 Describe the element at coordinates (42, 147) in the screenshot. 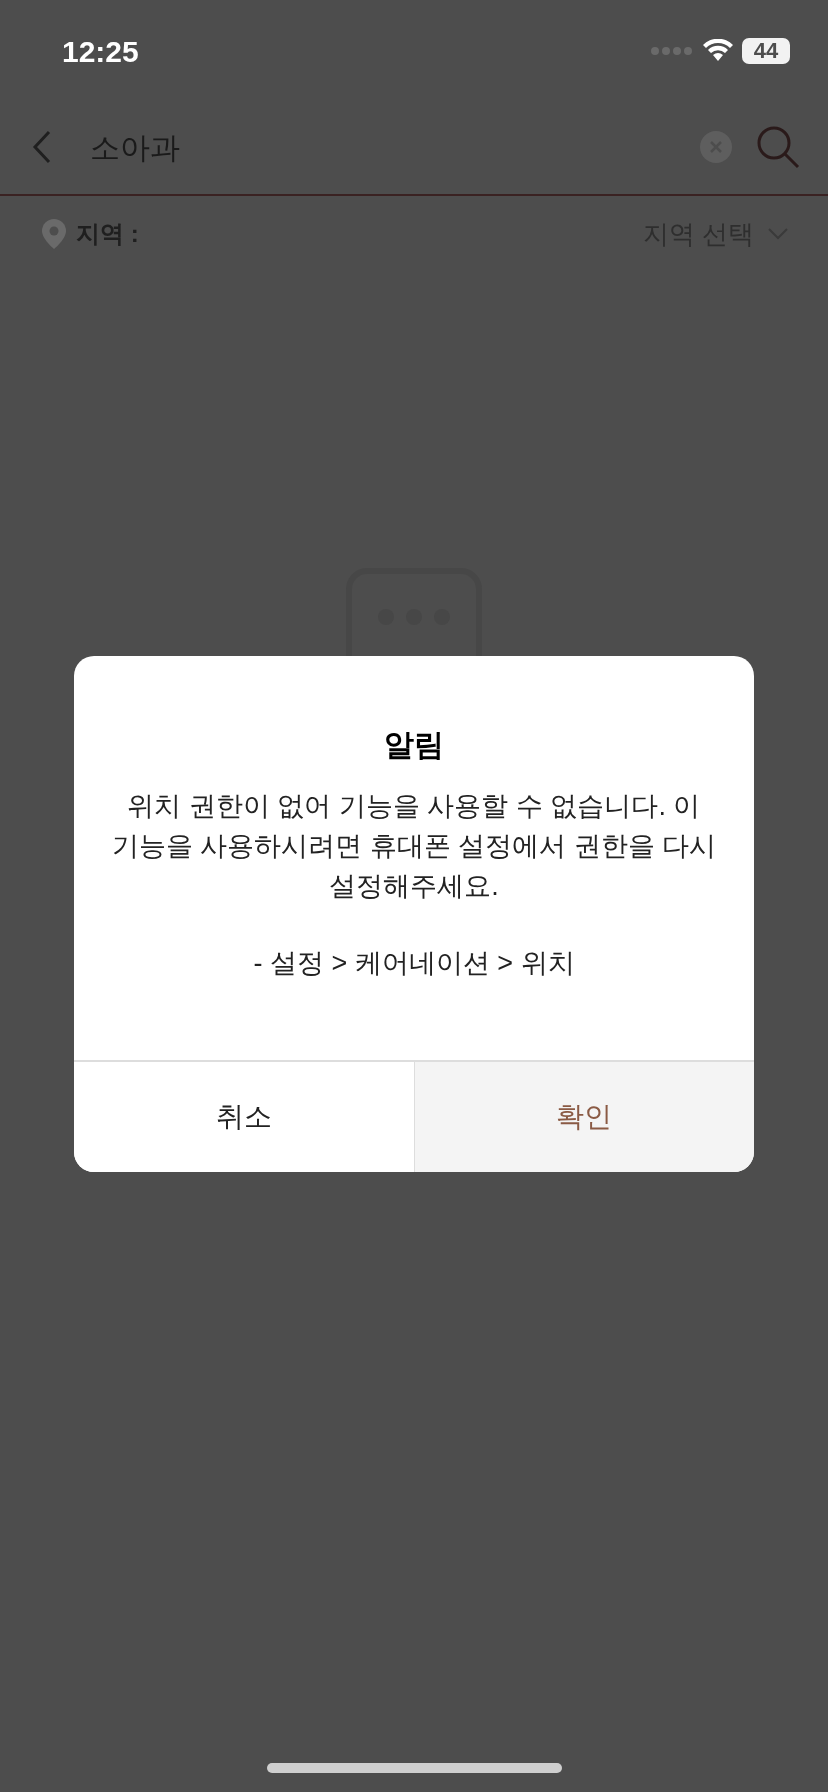

I see `back-icon` at that location.